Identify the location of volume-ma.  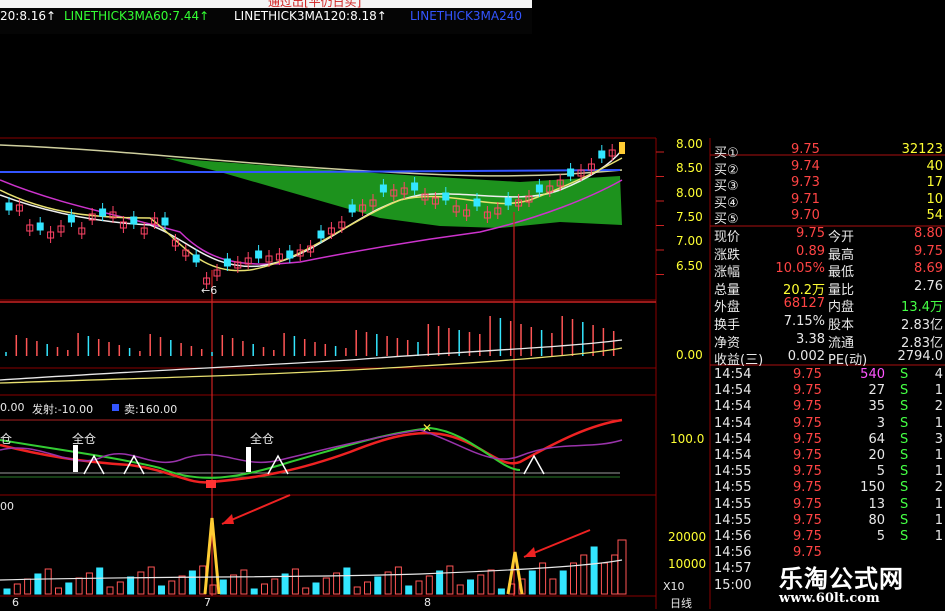
(311, 360).